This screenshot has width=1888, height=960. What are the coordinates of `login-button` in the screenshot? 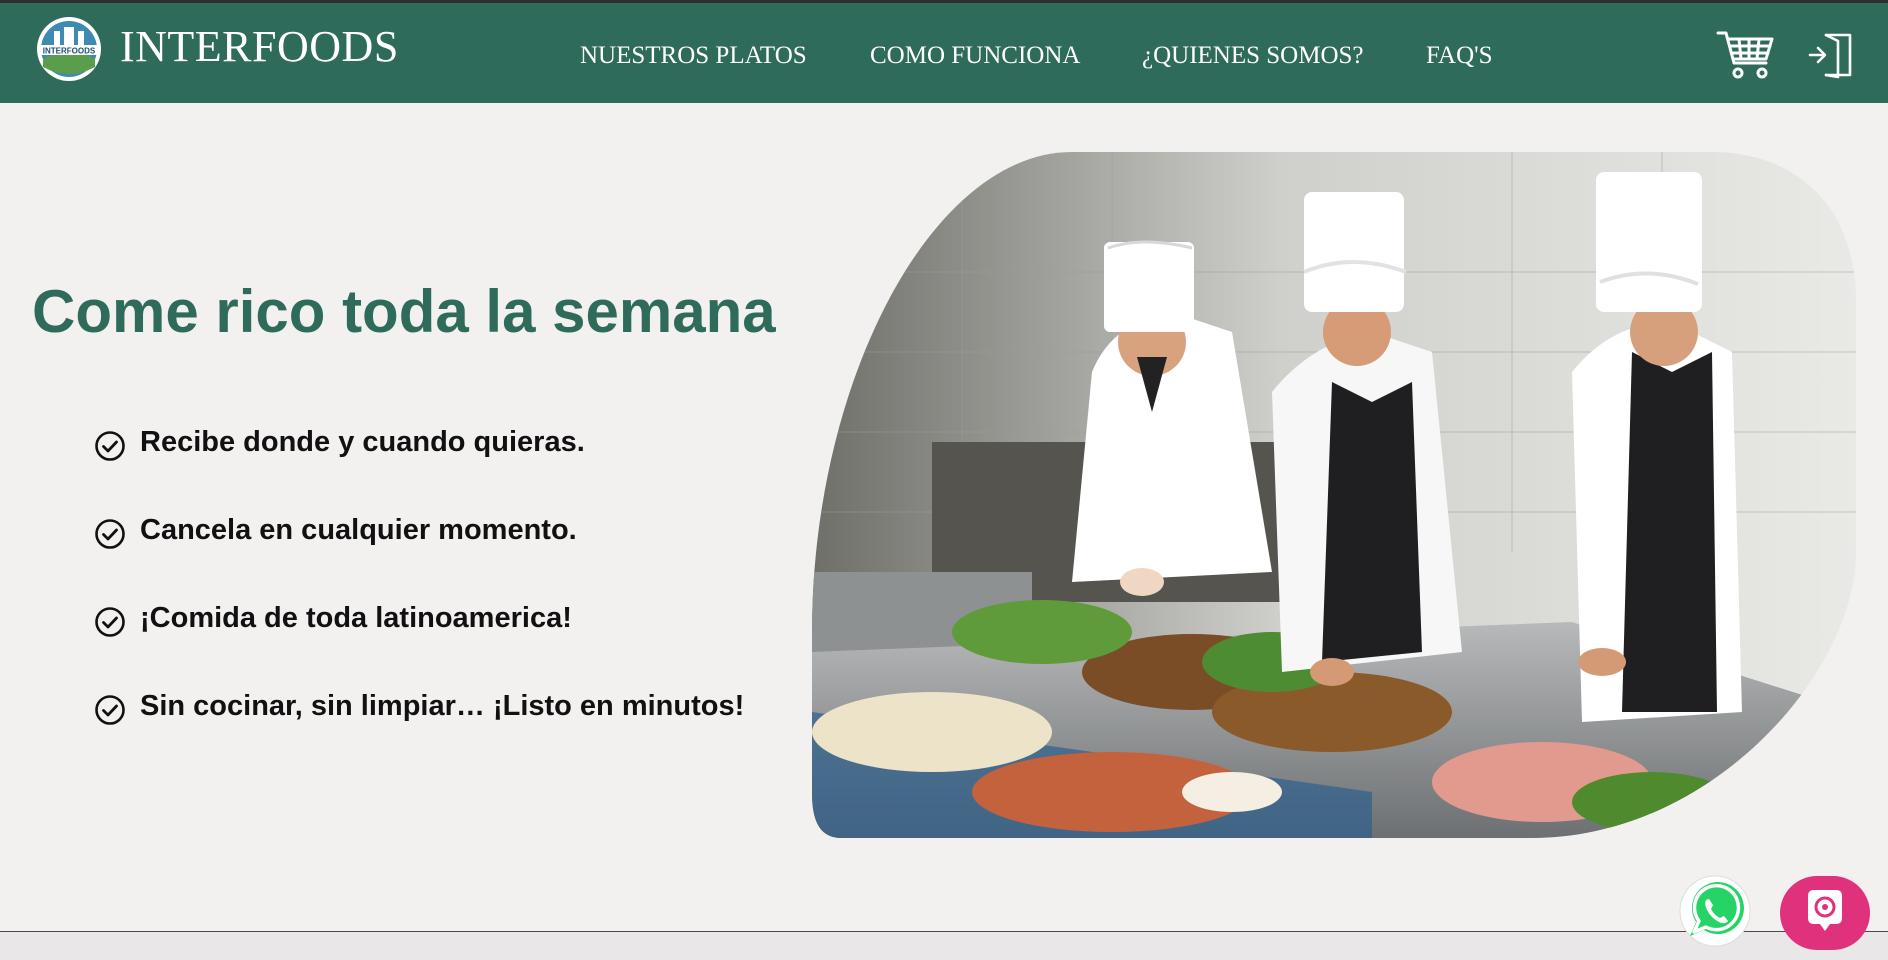 It's located at (1831, 55).